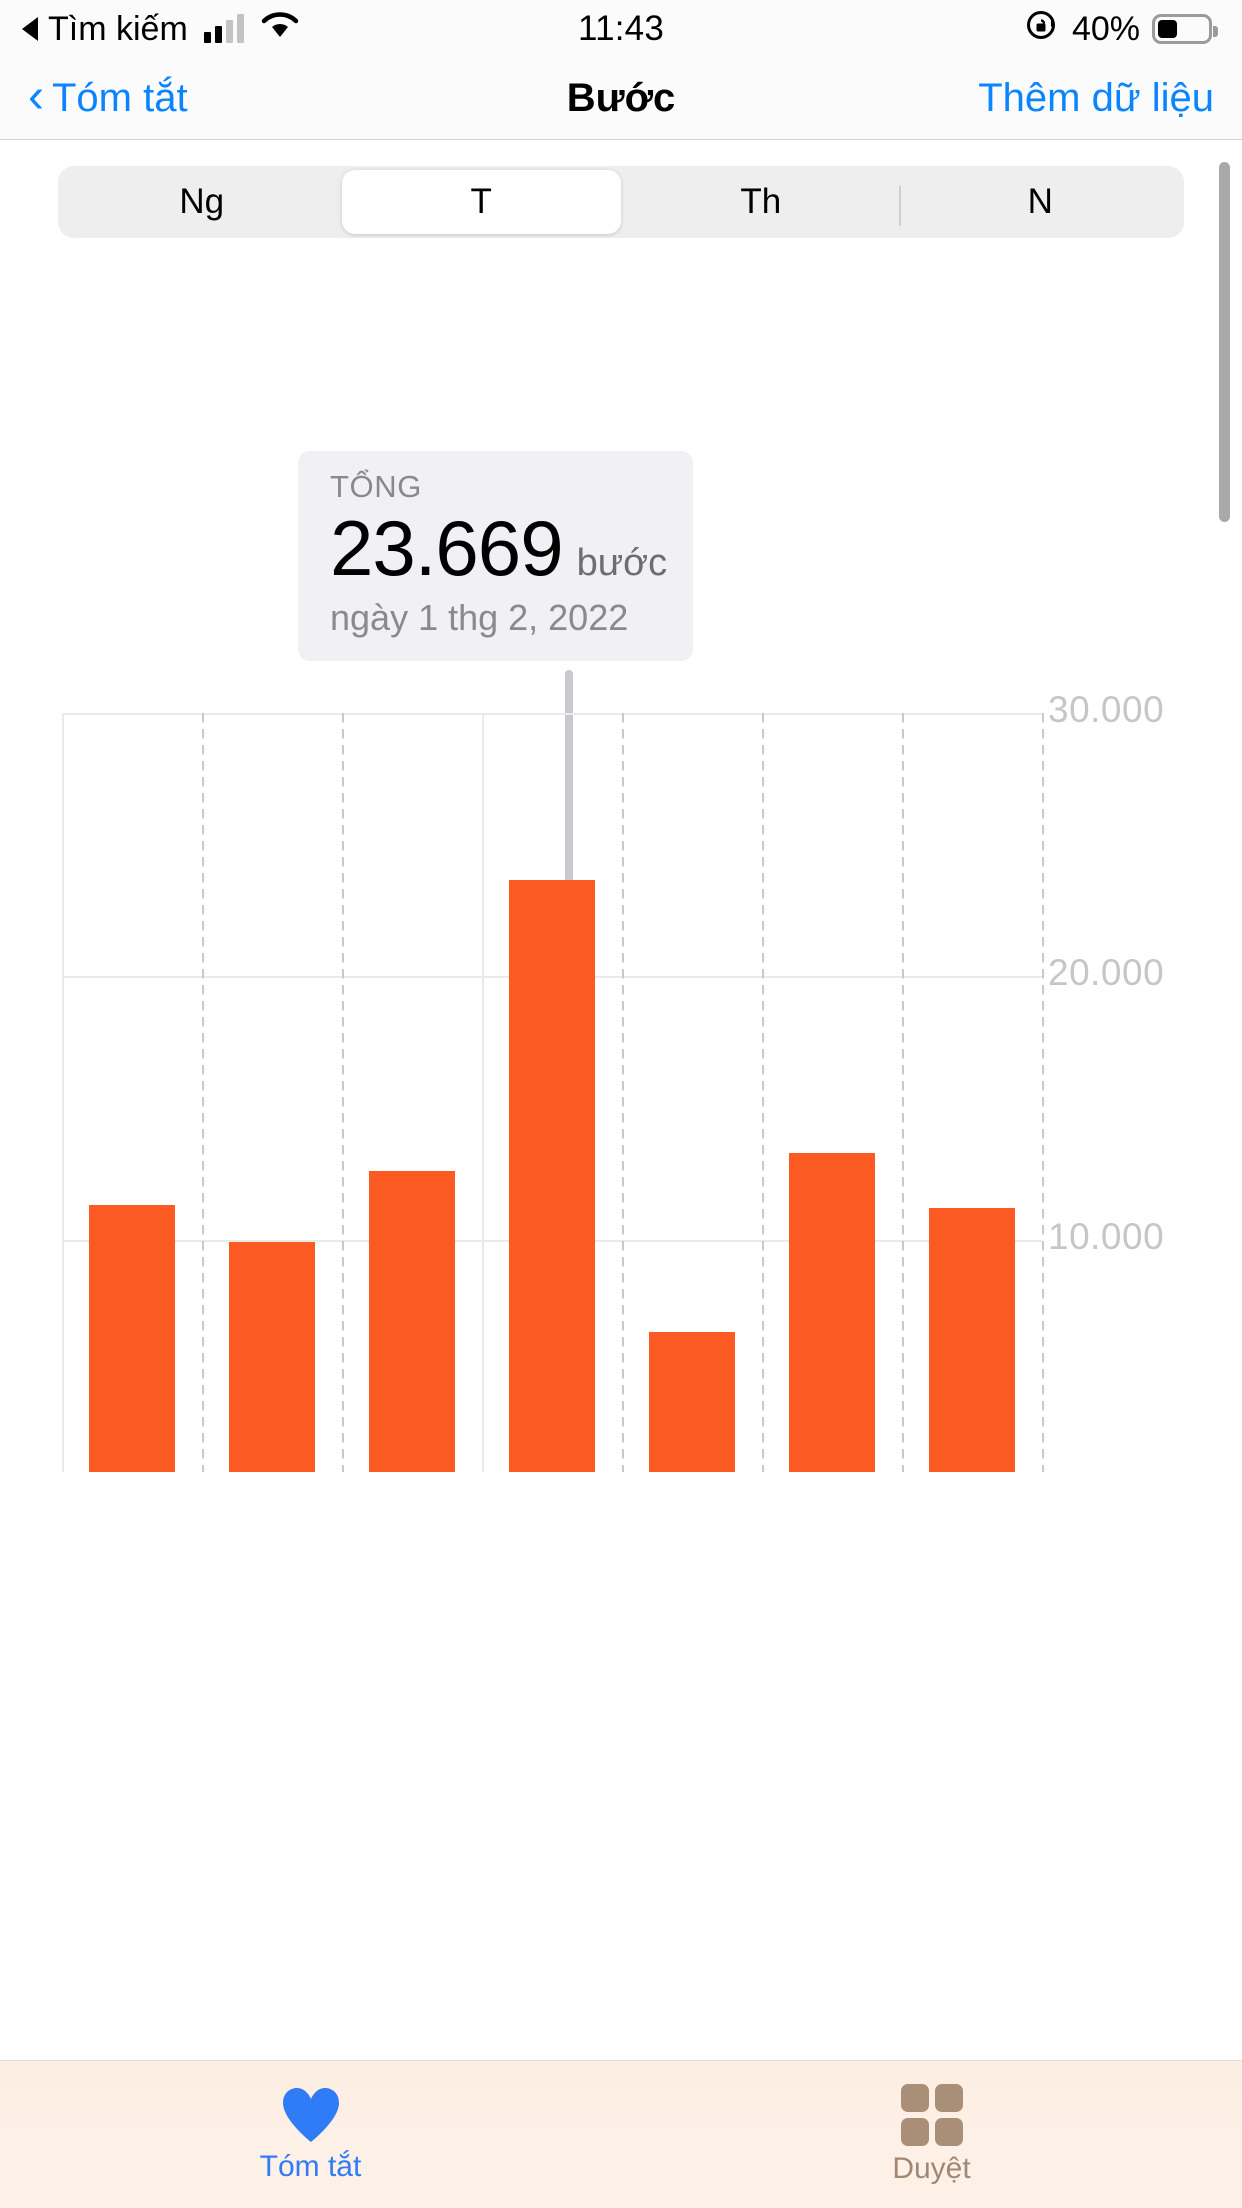 The image size is (1242, 2208). Describe the element at coordinates (311, 2115) in the screenshot. I see `heart-icon` at that location.